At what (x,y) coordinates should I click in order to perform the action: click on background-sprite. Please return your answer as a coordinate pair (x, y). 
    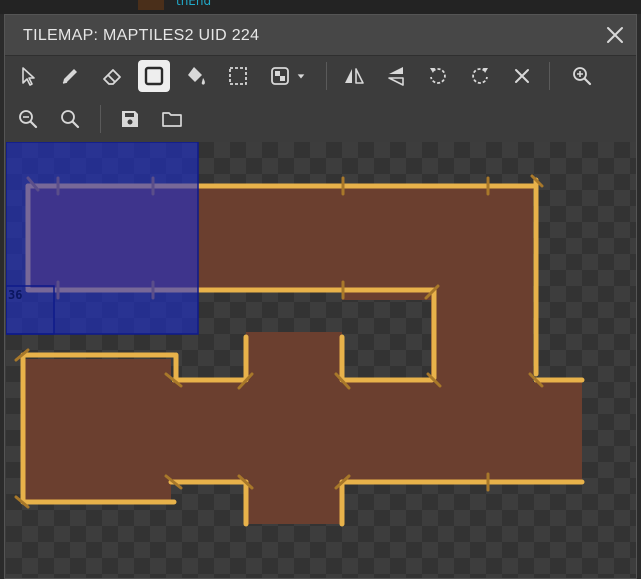
    Looking at the image, I should click on (151, 5).